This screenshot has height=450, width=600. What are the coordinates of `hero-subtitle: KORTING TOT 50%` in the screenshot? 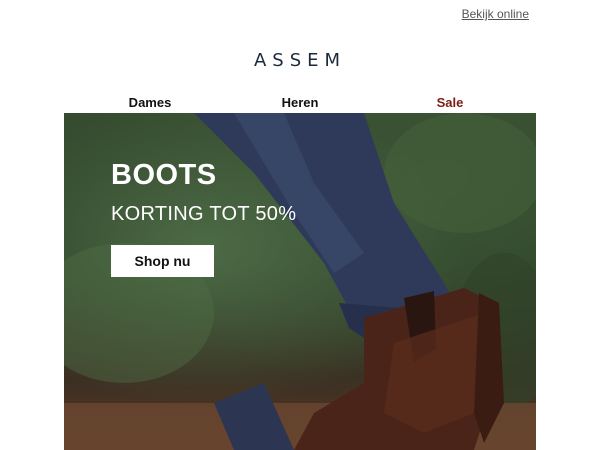 It's located at (204, 214).